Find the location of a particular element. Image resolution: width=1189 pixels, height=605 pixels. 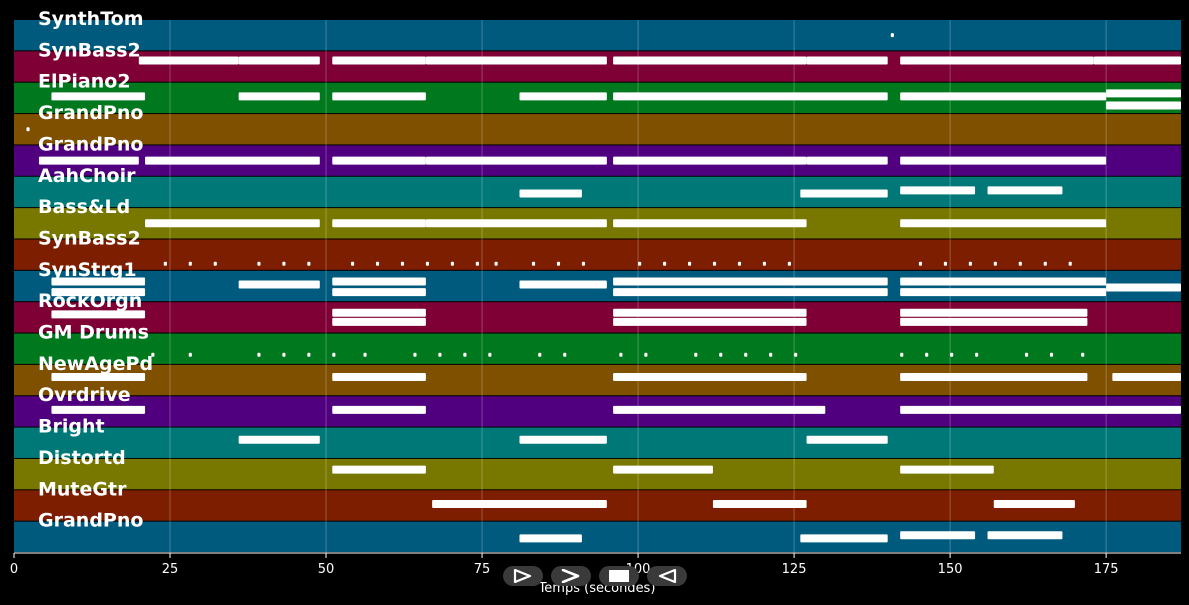

track-label: Bass&Ld is located at coordinates (84, 207).